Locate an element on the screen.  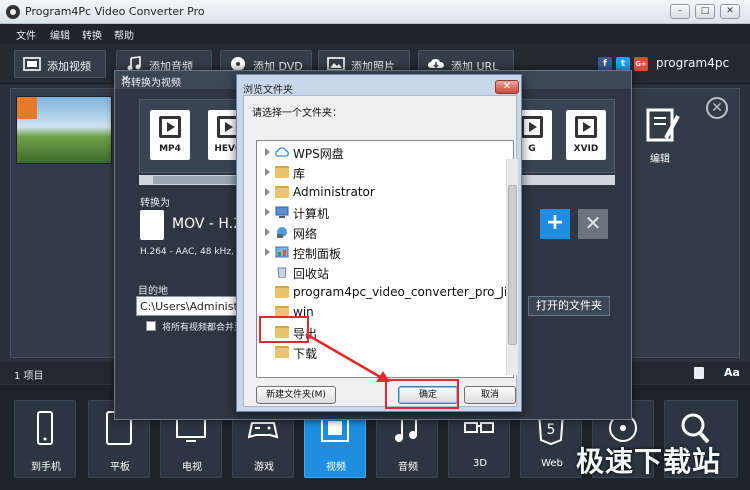
twitter-icon: t is located at coordinates (623, 64).